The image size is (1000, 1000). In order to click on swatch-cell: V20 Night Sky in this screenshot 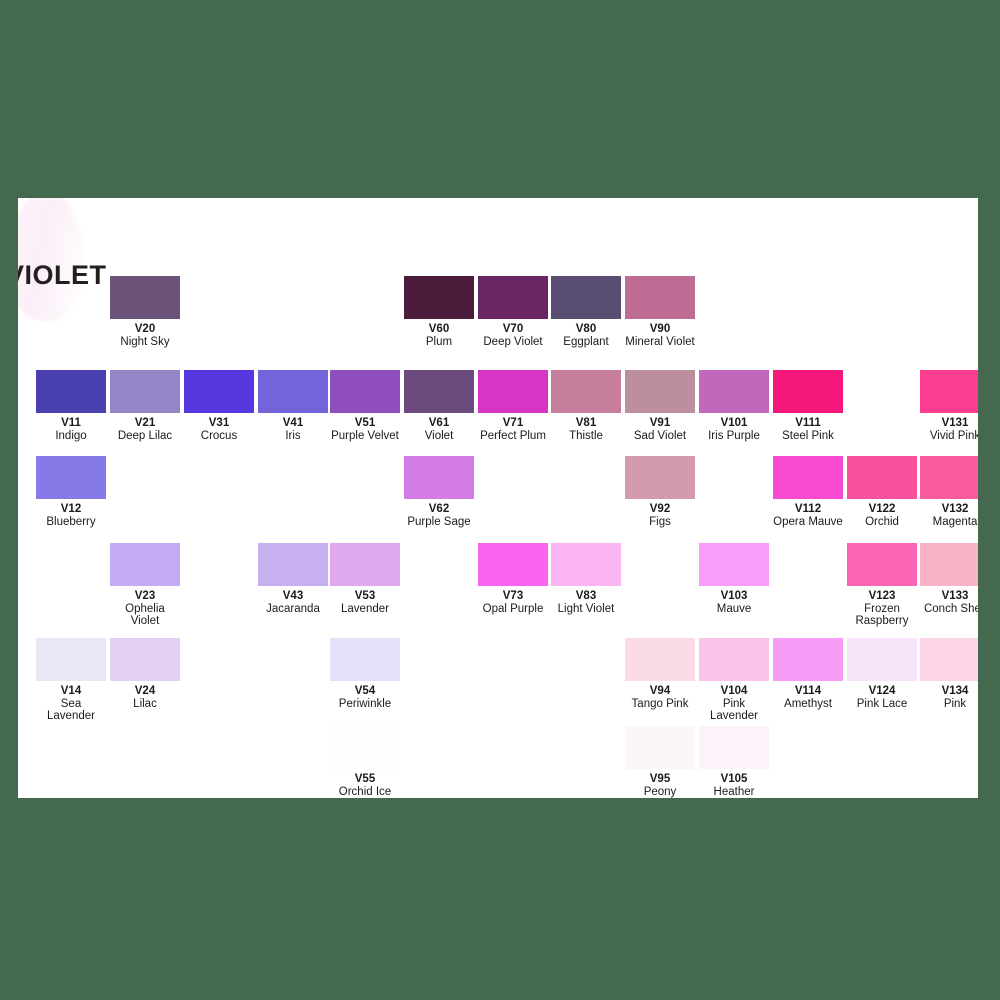, I will do `click(145, 312)`.